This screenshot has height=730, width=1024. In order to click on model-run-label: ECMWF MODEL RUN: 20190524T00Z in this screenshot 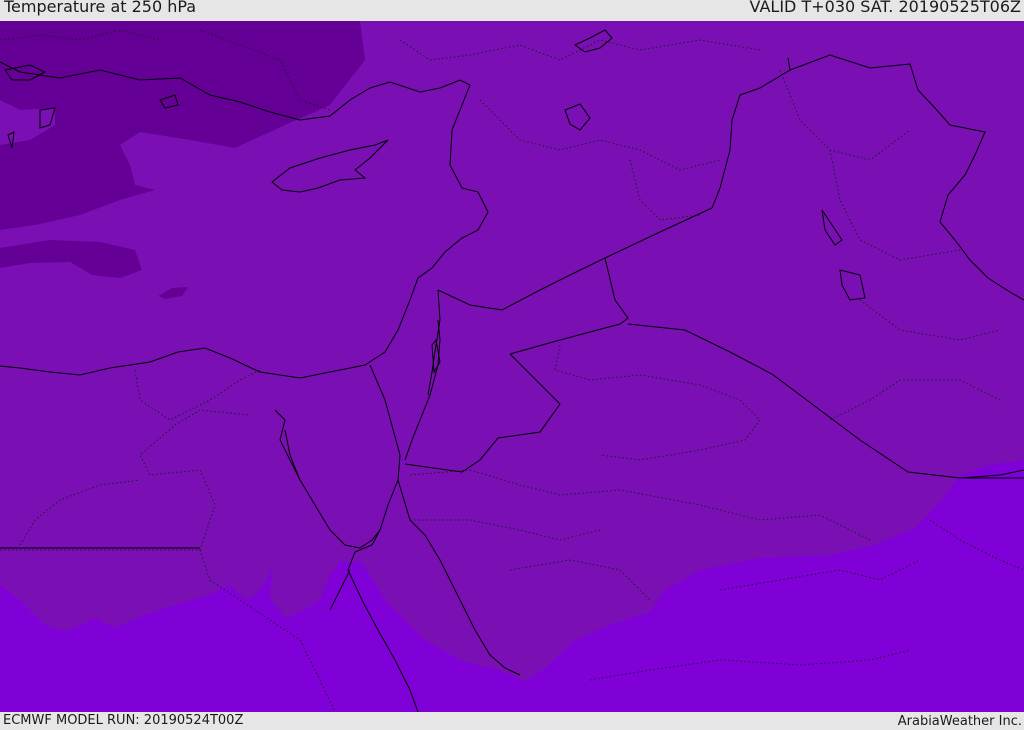, I will do `click(123, 720)`.